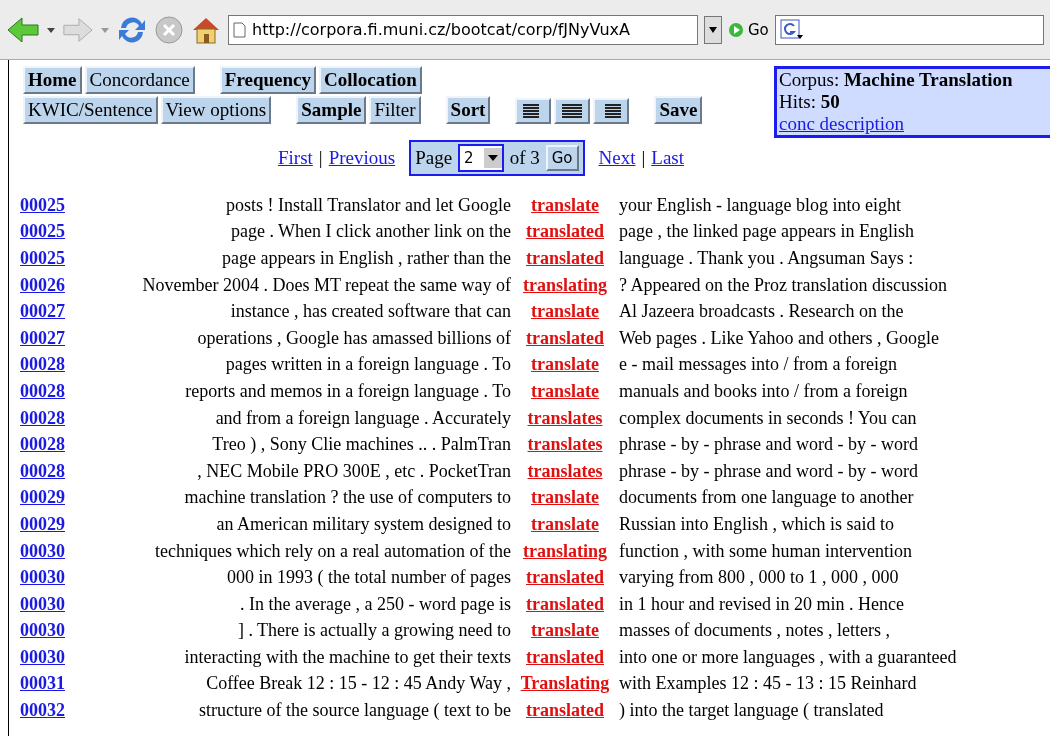 This screenshot has height=736, width=1050. Describe the element at coordinates (370, 312) in the screenshot. I see `left-context: instance , has created software that can` at that location.